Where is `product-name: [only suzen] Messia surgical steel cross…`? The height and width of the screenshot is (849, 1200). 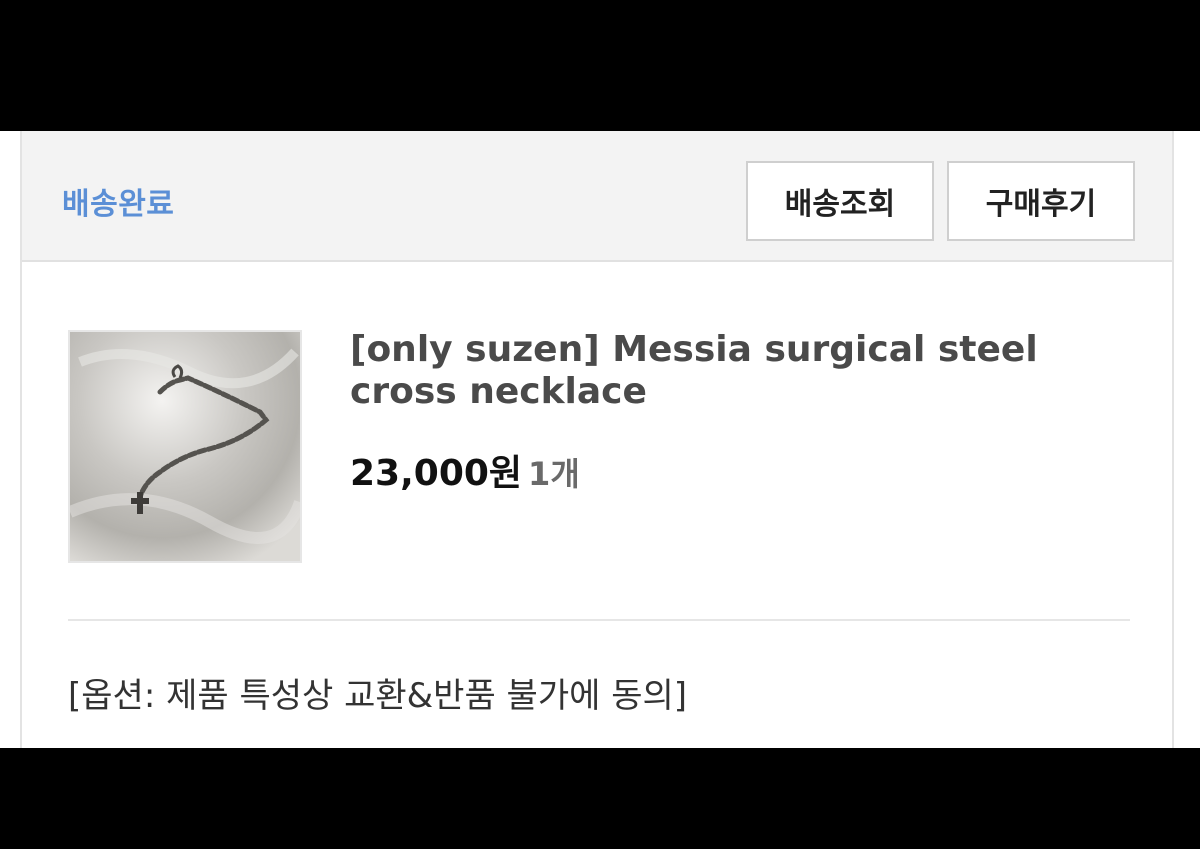
product-name: [only suzen] Messia surgical steel cross… is located at coordinates (730, 371).